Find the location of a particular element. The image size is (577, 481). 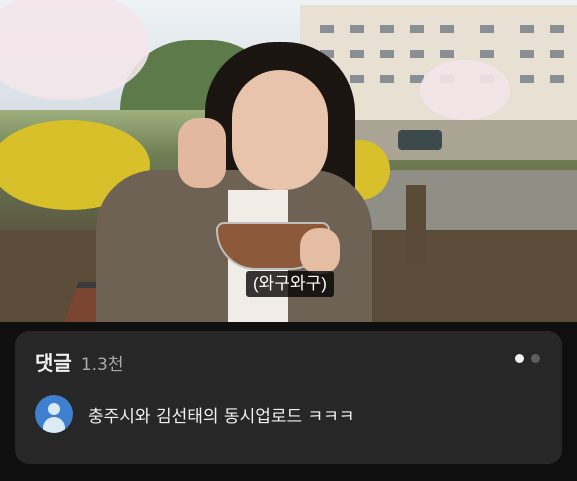

comments-header: 댓글 1.3천 is located at coordinates (79, 361).